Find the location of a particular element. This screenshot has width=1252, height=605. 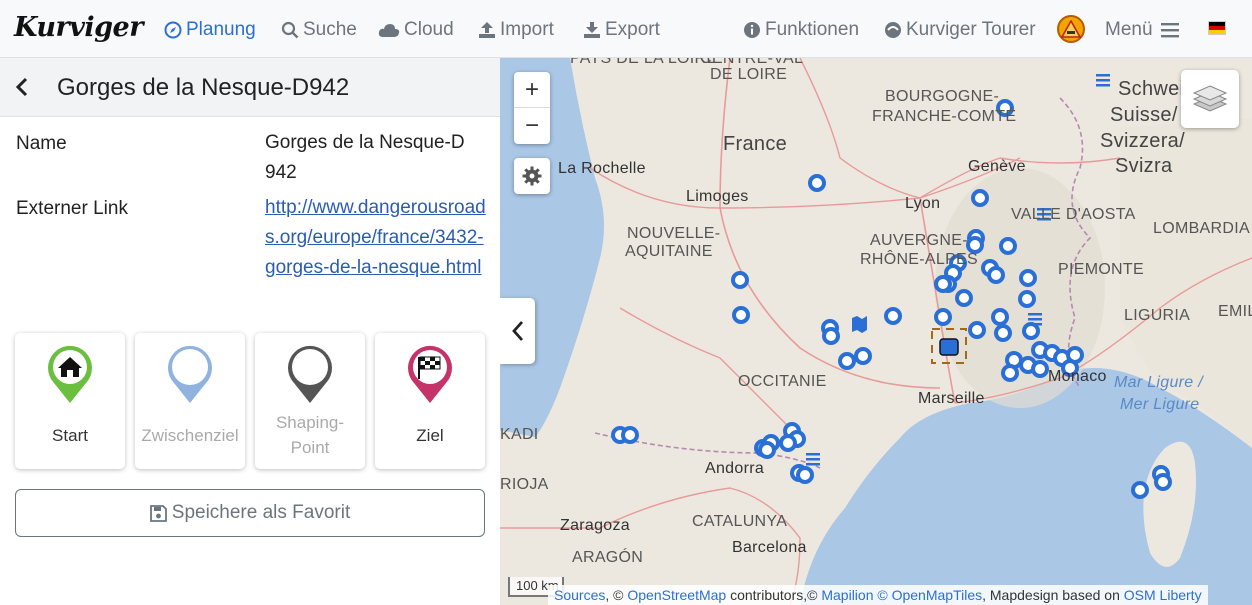

nav-import: Import is located at coordinates (516, 30).